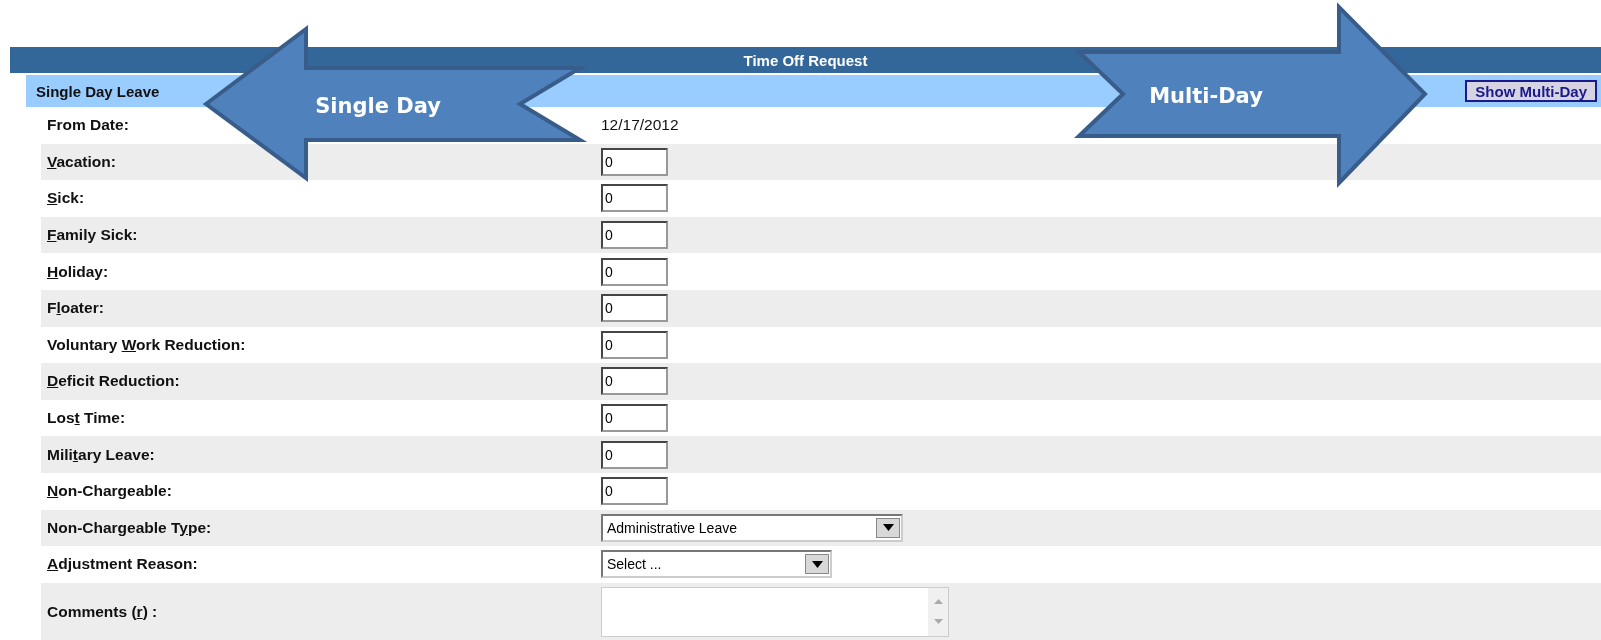 This screenshot has width=1601, height=640. Describe the element at coordinates (640, 125) in the screenshot. I see `date-value: 12/17/2012` at that location.